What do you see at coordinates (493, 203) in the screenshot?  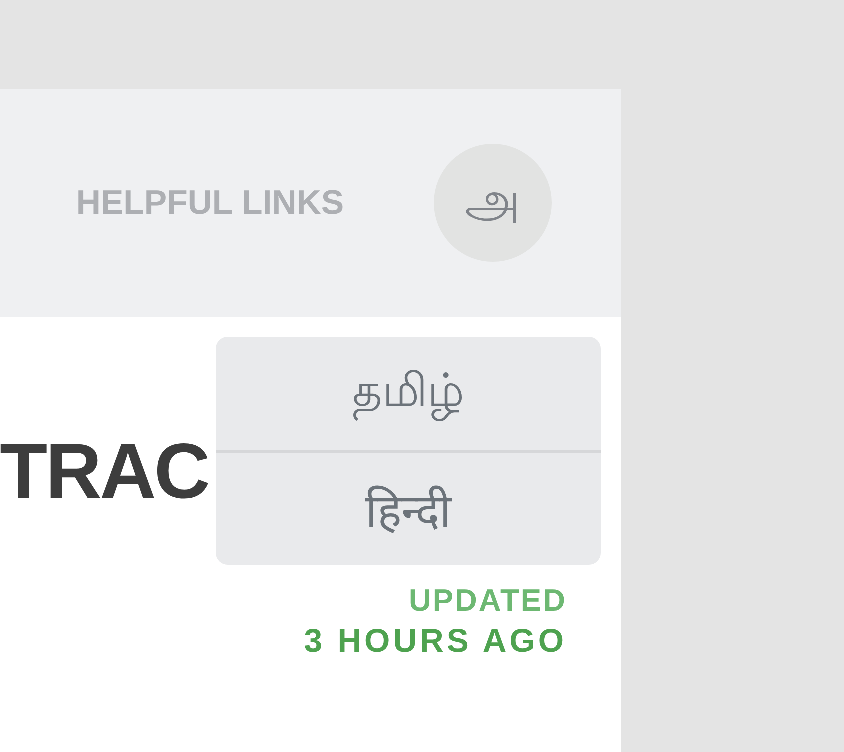 I see `language-button: அ` at bounding box center [493, 203].